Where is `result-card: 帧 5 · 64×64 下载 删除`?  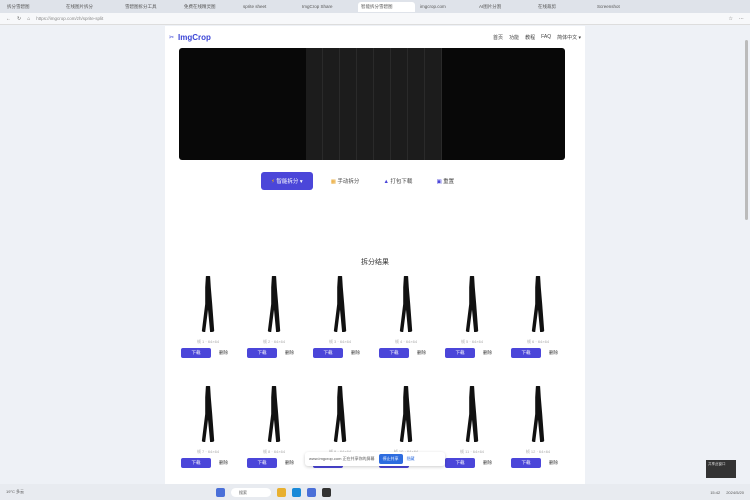 result-card: 帧 5 · 64×64 下载 删除 is located at coordinates (472, 324).